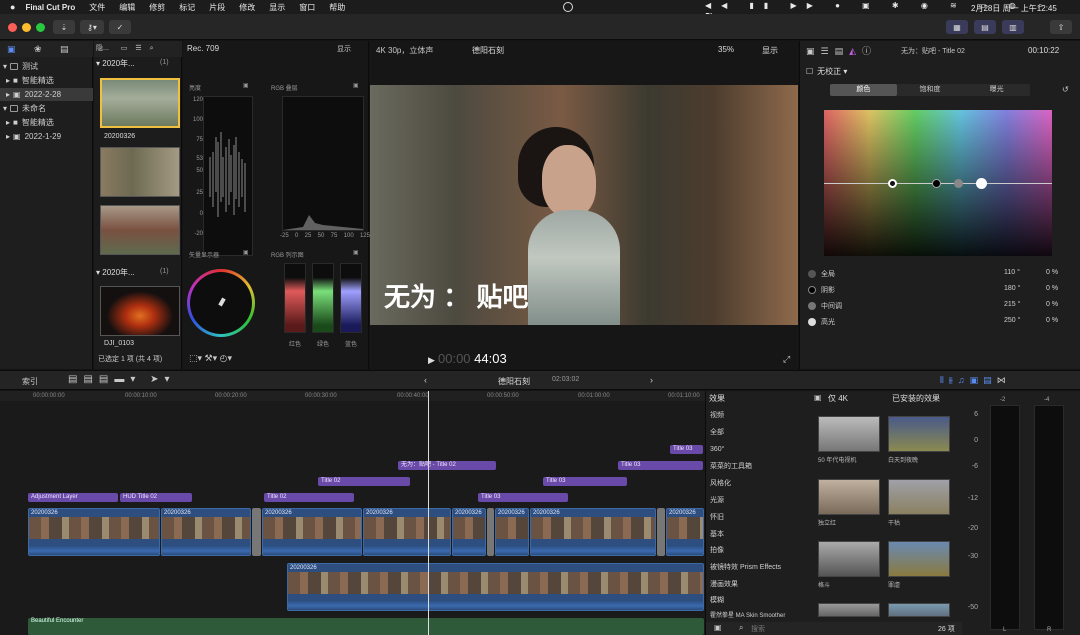 This screenshot has height=635, width=1080. Describe the element at coordinates (64, 27) in the screenshot. I see `import-button: ⇣` at that location.